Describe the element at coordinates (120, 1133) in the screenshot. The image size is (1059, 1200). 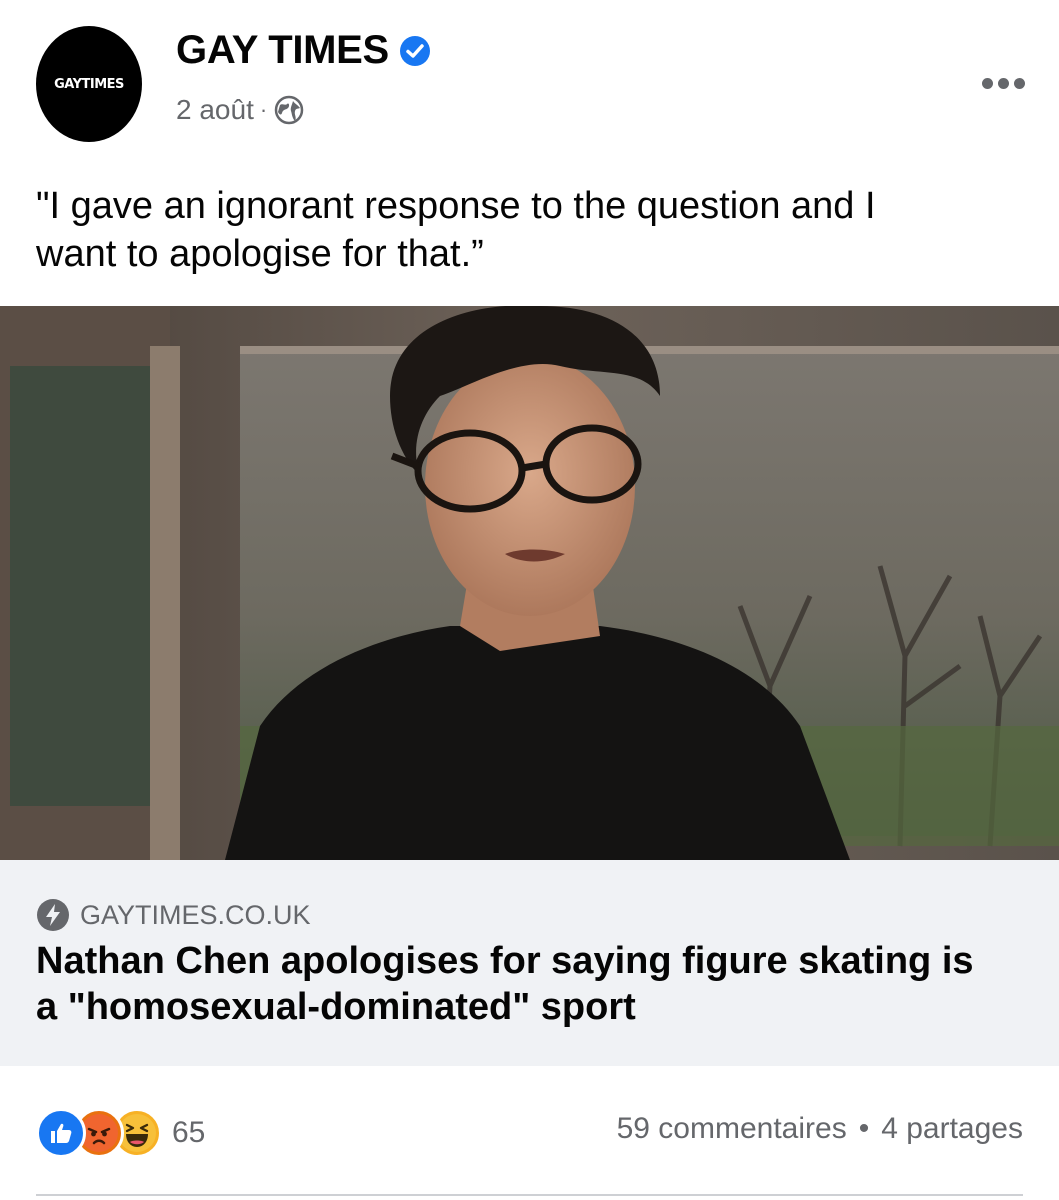
I see `reactions-summary: 65` at that location.